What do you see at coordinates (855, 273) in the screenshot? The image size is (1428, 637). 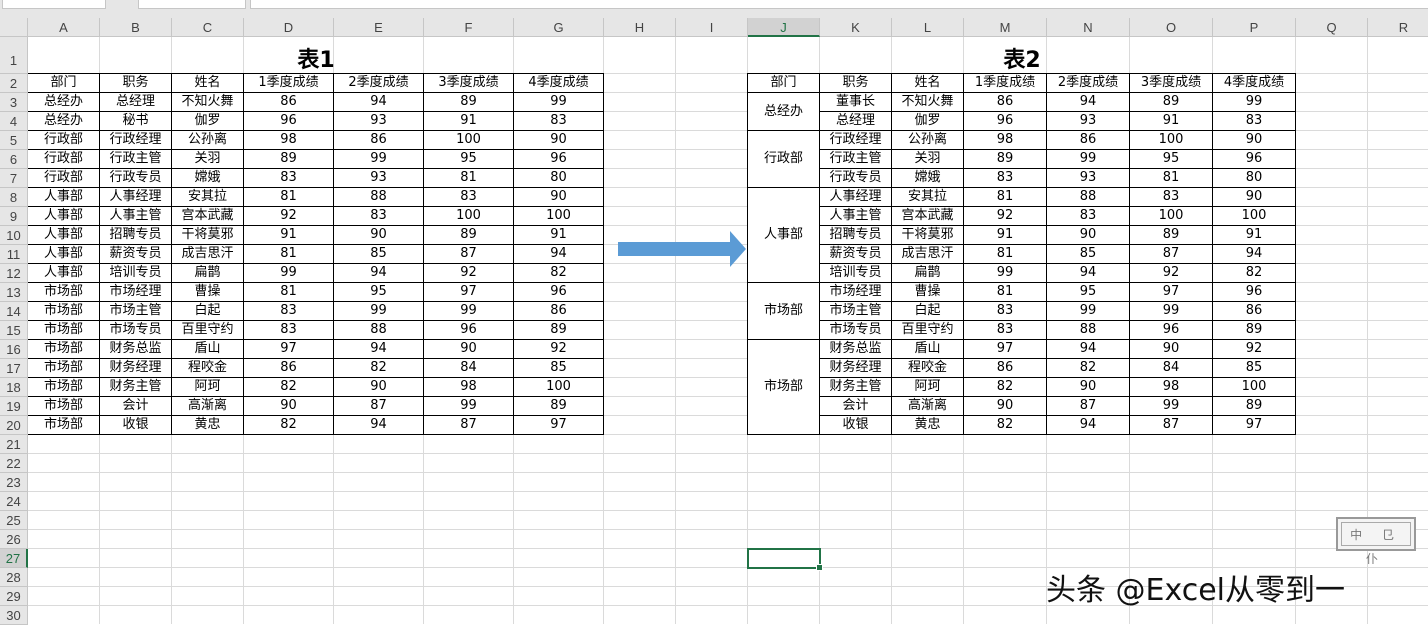 I see `cell: 培训专员` at bounding box center [855, 273].